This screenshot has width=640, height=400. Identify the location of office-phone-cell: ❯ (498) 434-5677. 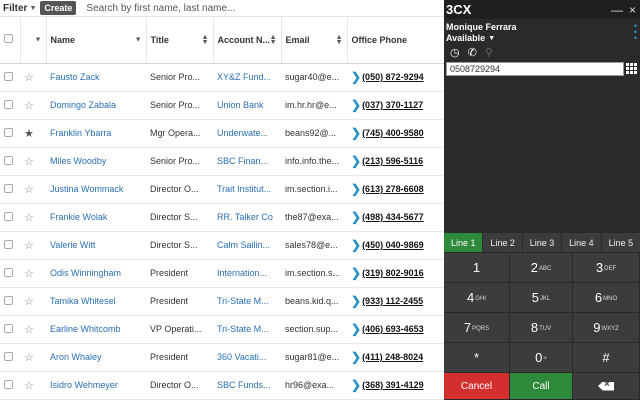
(395, 217).